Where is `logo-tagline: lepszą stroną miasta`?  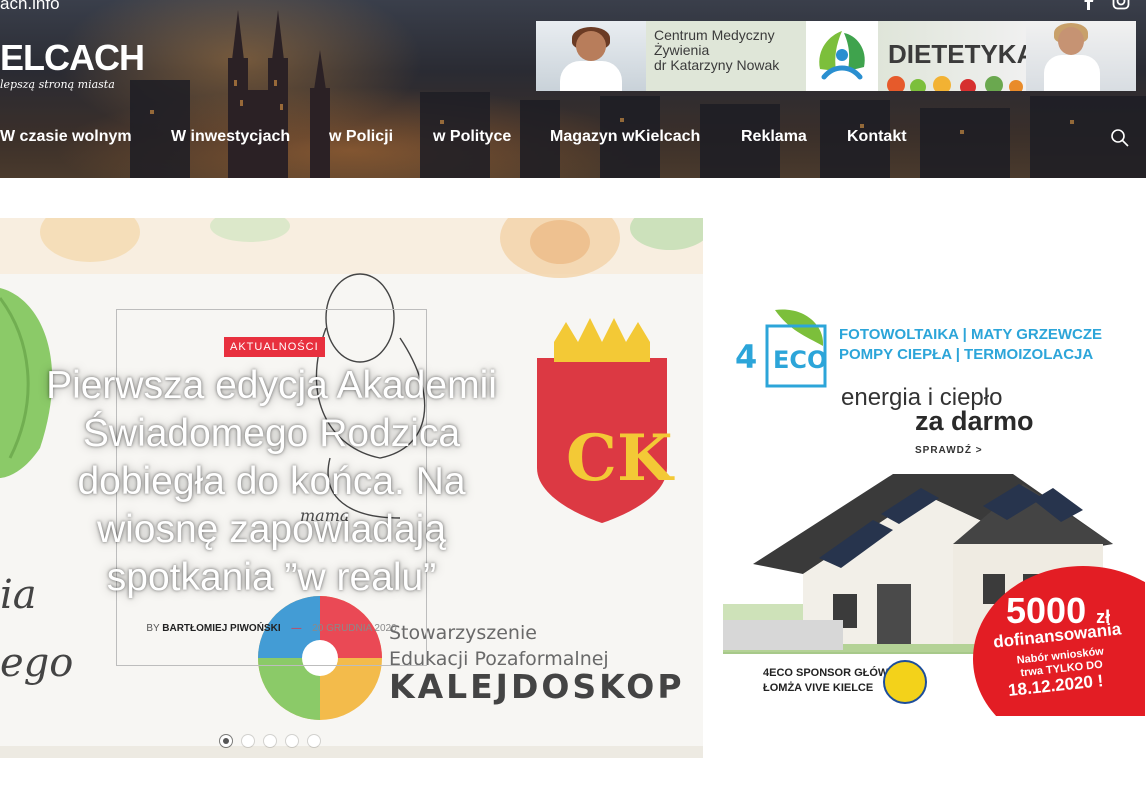
logo-tagline: lepszą stroną miasta is located at coordinates (57, 84).